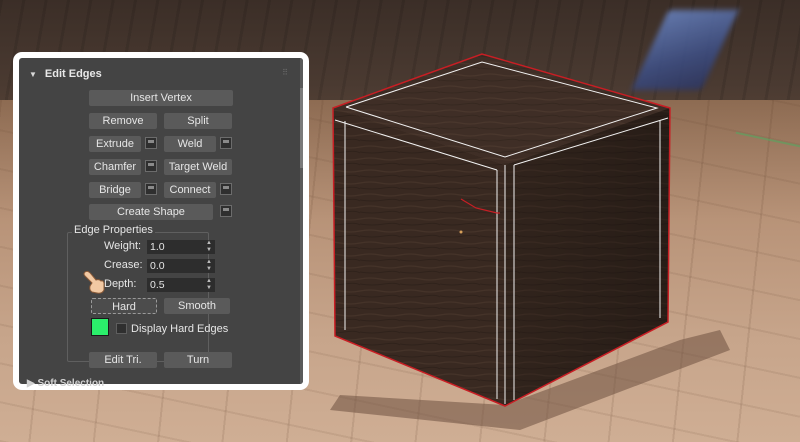 Image resolution: width=800 pixels, height=442 pixels. I want to click on drag-handle-icon: ⠿, so click(285, 72).